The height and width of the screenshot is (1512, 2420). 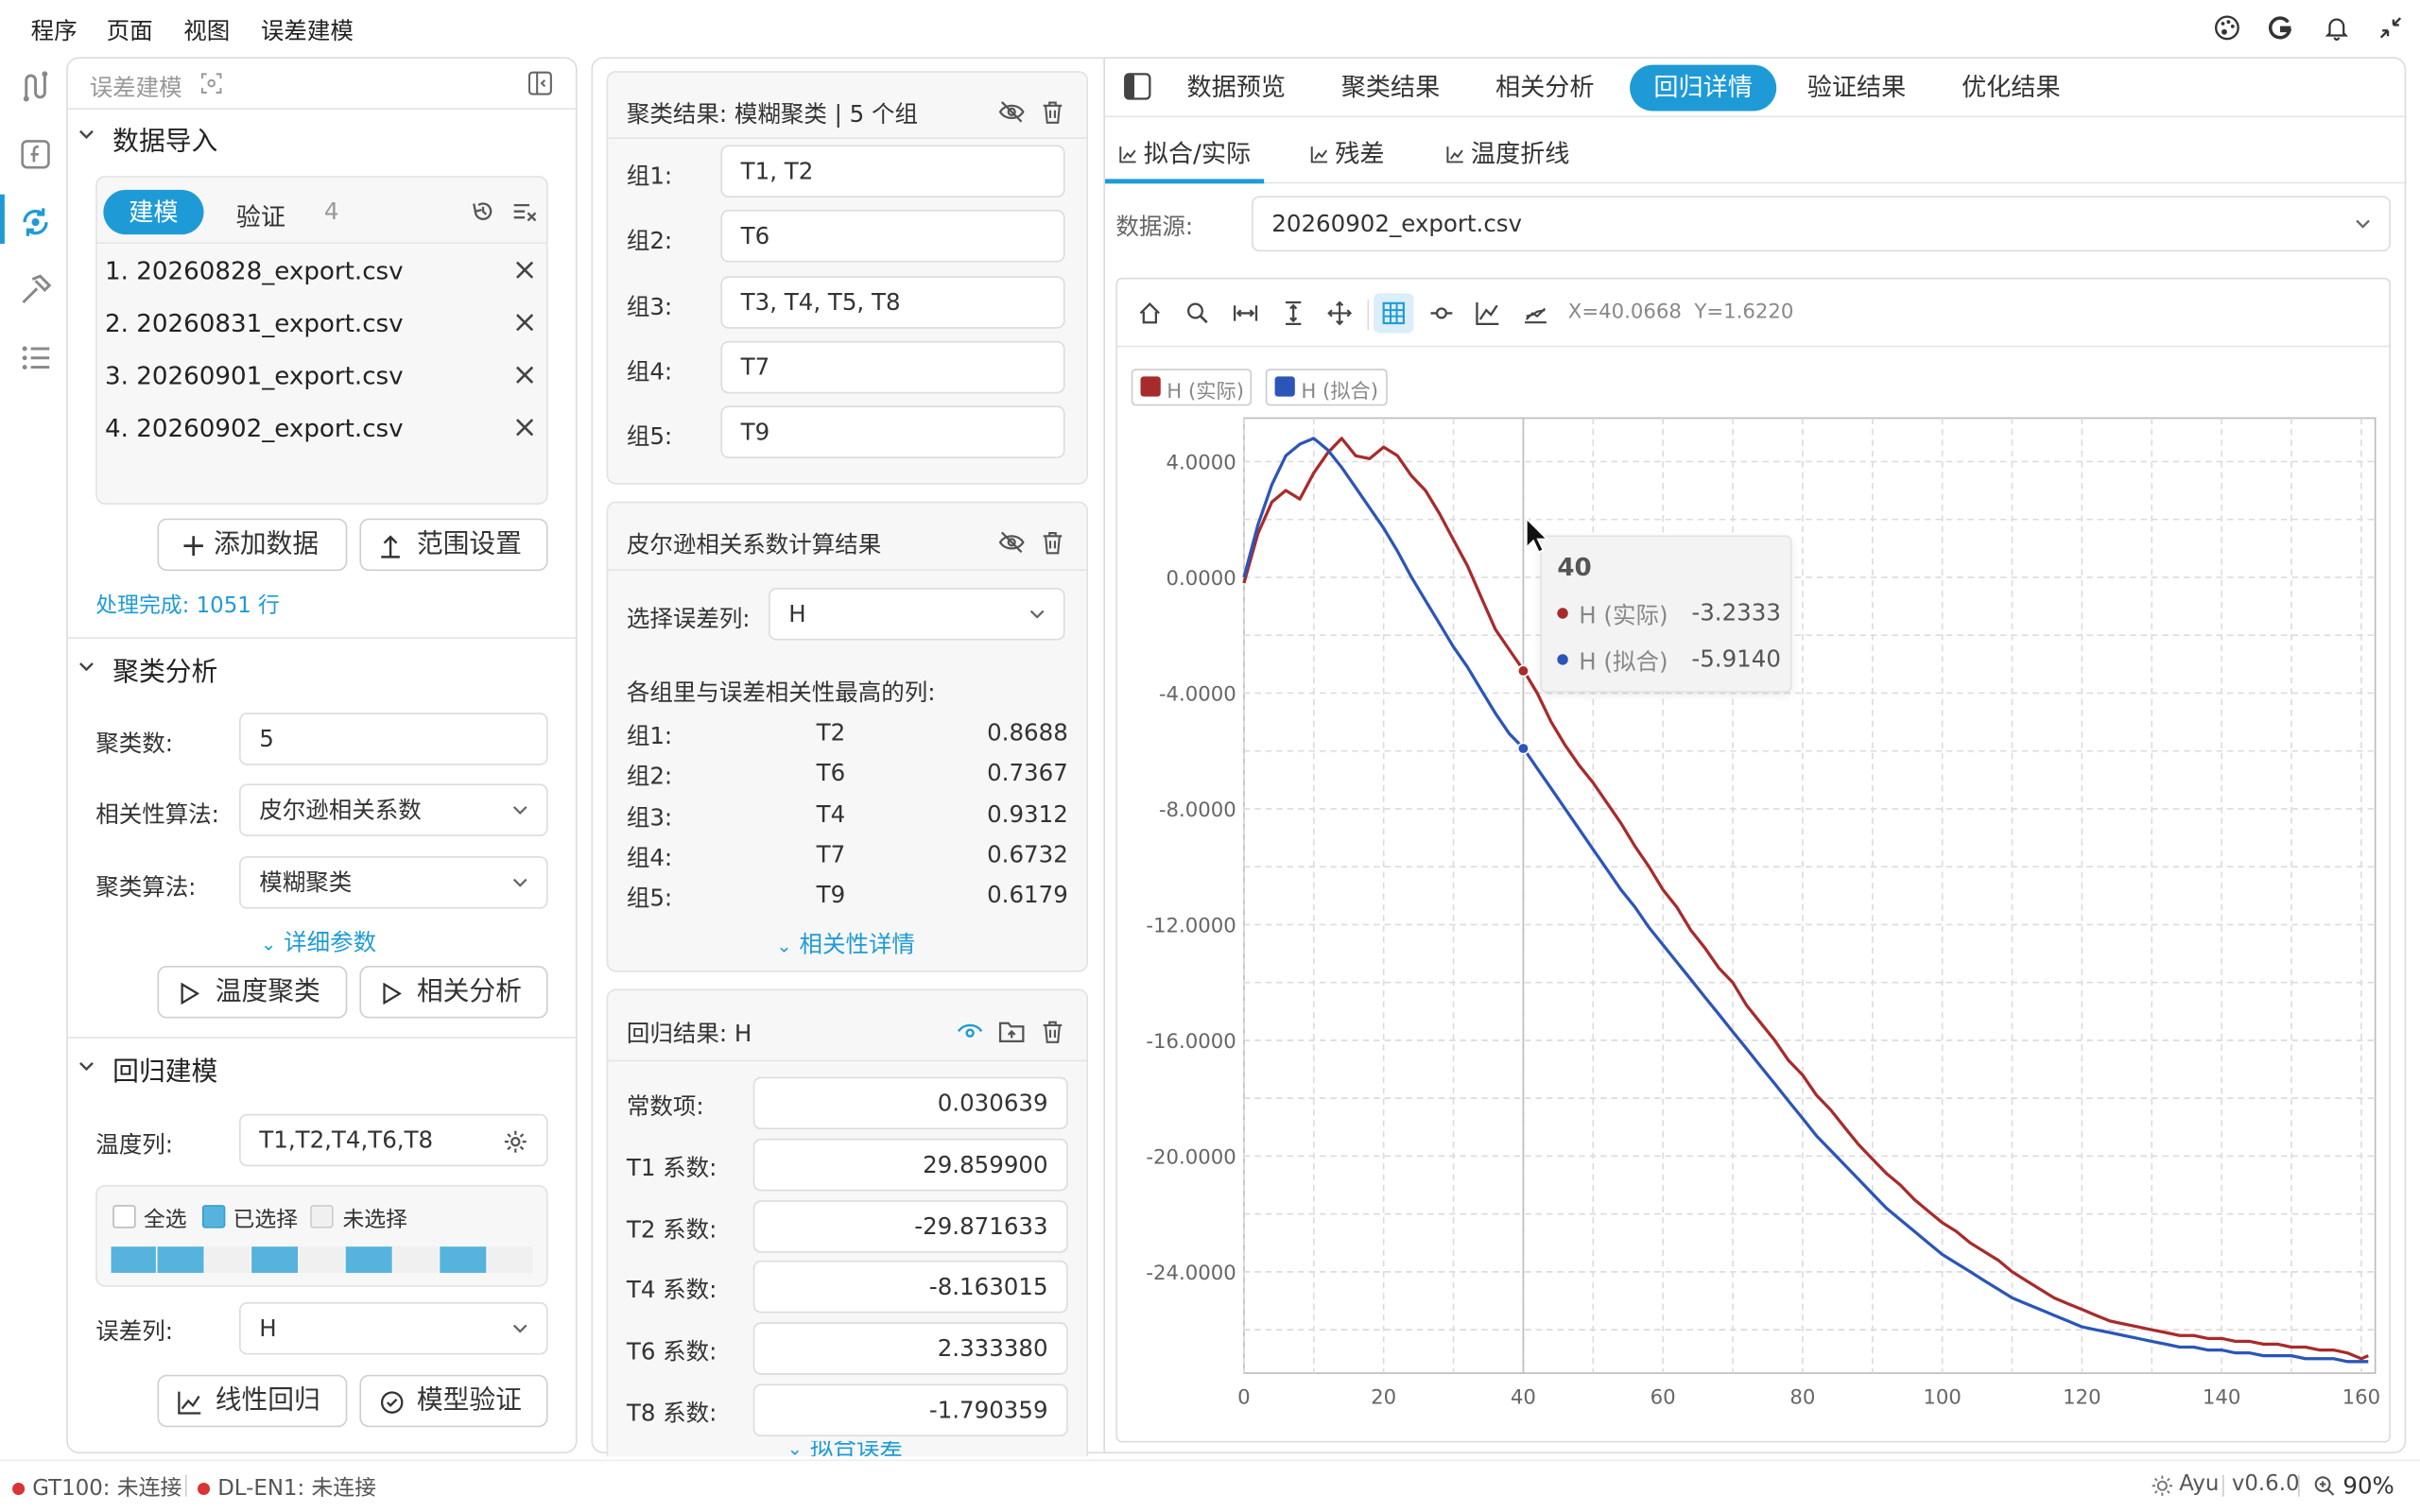 I want to click on tab-3: 回归详情, so click(x=1703, y=88).